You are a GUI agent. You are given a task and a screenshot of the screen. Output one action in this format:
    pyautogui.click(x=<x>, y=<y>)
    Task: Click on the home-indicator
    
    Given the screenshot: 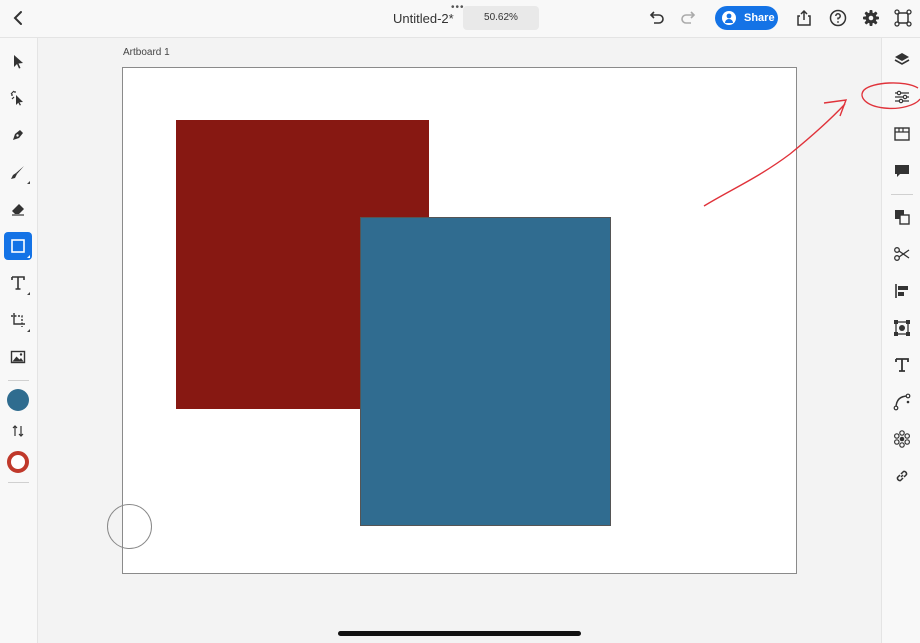 What is the action you would take?
    pyautogui.click(x=459, y=633)
    